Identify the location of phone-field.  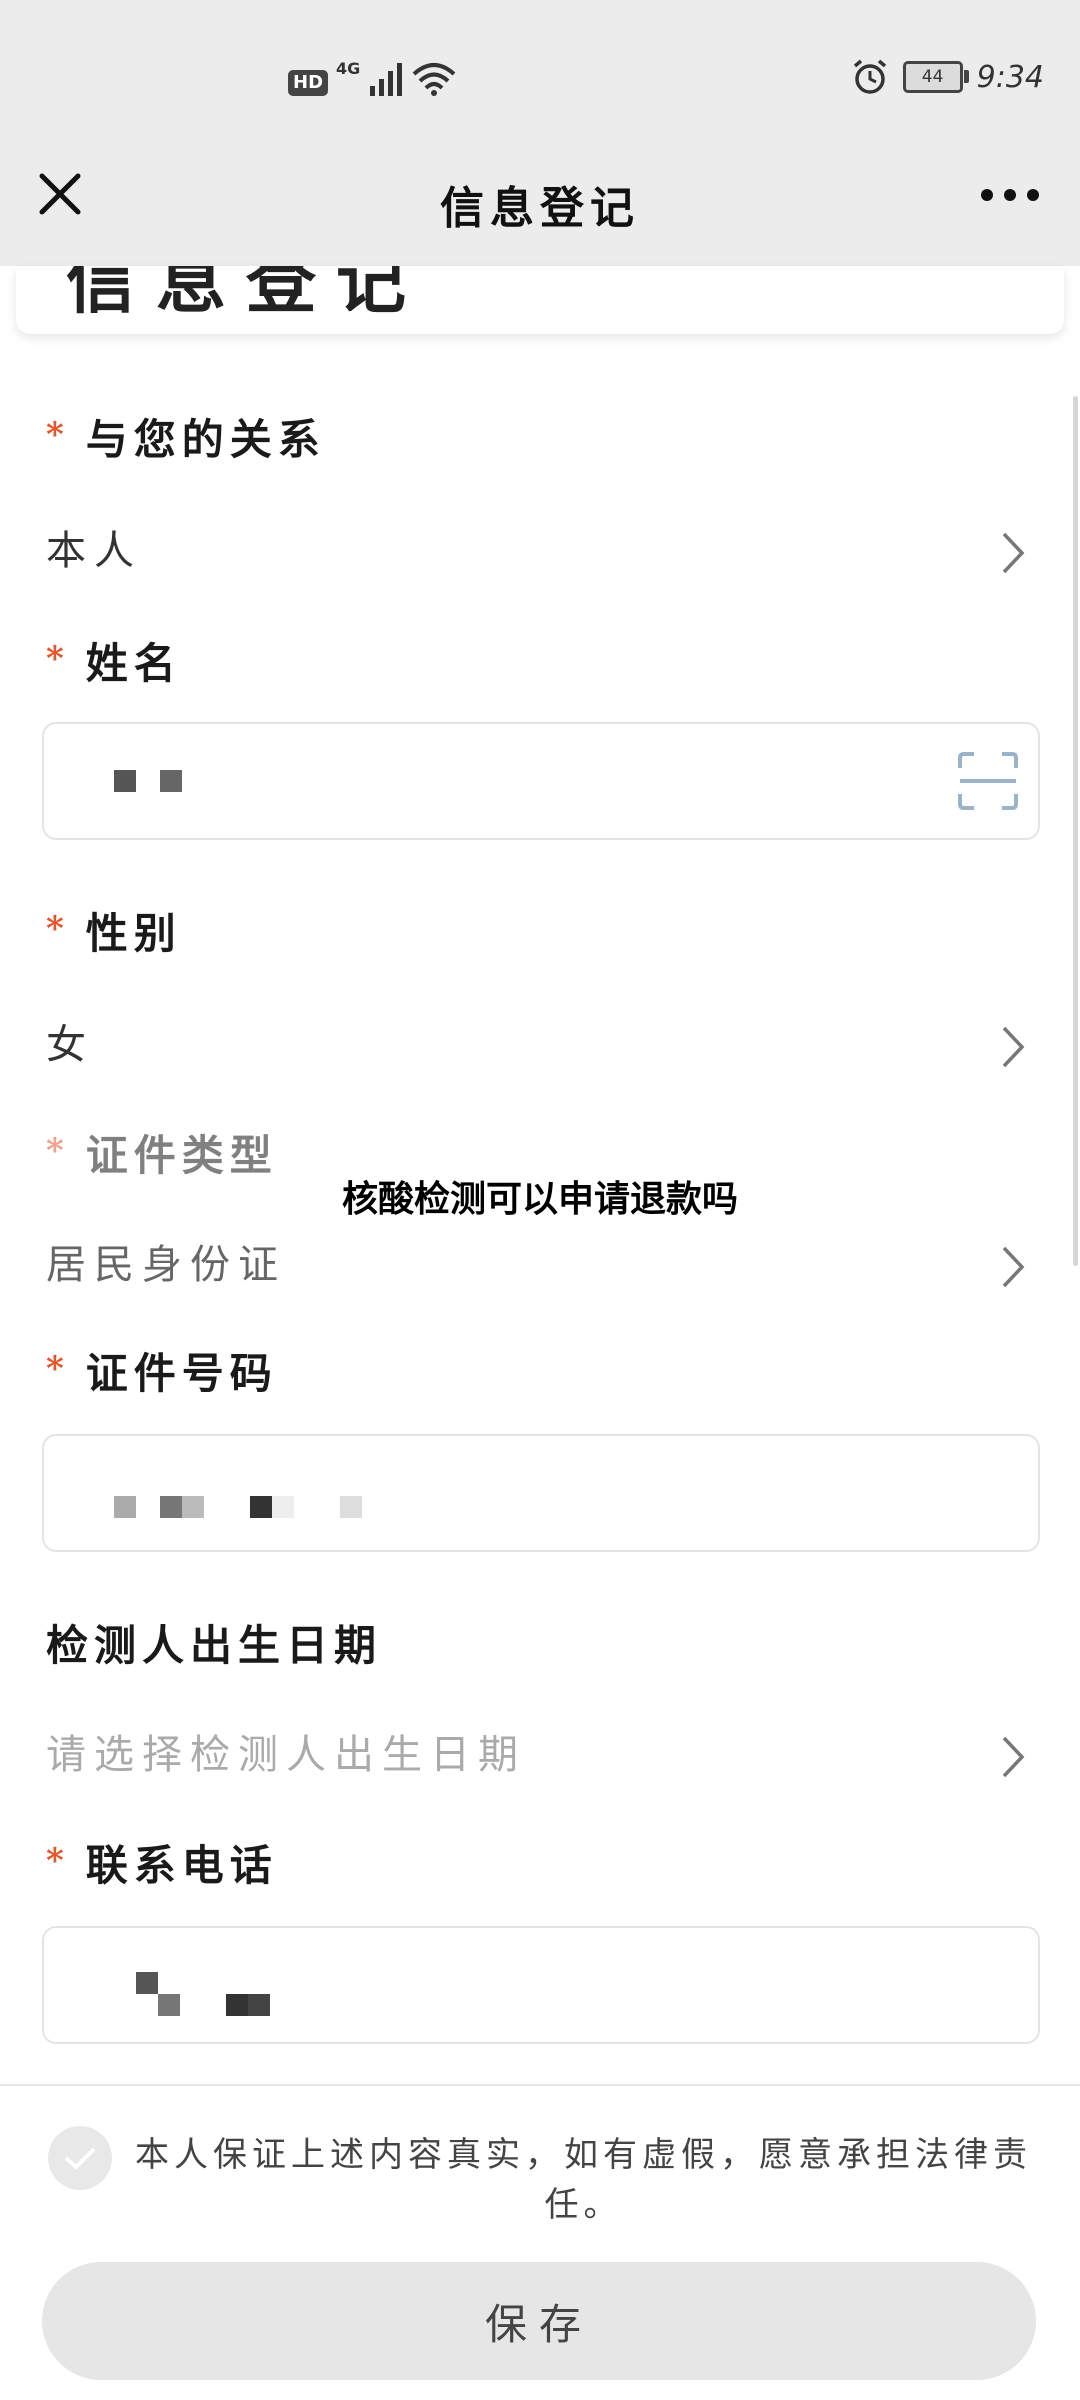
(541, 1985).